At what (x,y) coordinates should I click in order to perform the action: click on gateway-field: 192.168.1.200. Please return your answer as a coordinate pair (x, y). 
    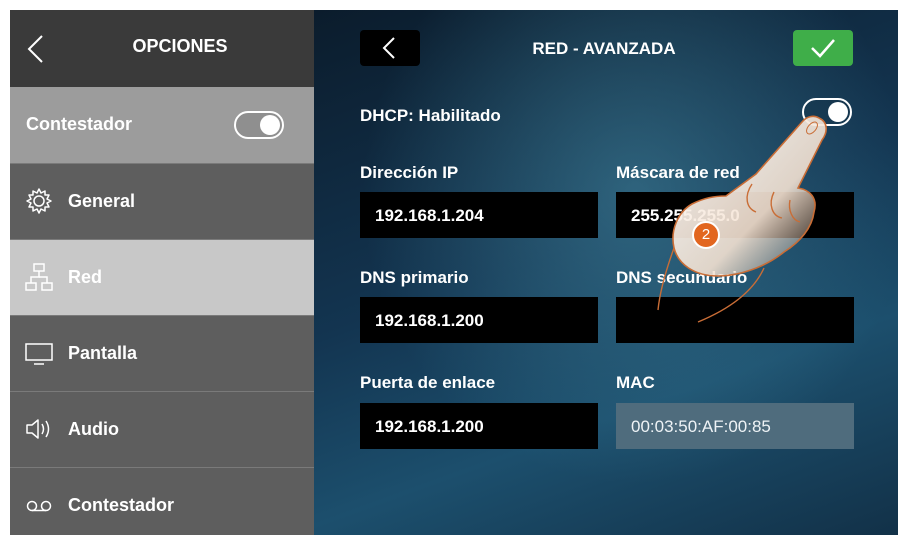
    Looking at the image, I should click on (479, 426).